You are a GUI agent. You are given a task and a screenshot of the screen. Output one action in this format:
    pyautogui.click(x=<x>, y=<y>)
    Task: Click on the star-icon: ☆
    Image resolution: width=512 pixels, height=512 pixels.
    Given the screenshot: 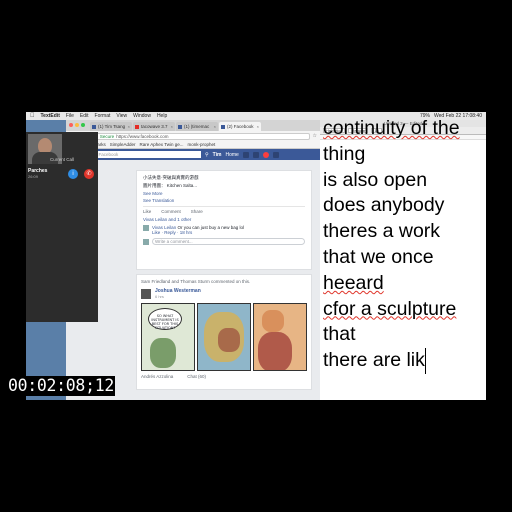 What is the action you would take?
    pyautogui.click(x=315, y=136)
    